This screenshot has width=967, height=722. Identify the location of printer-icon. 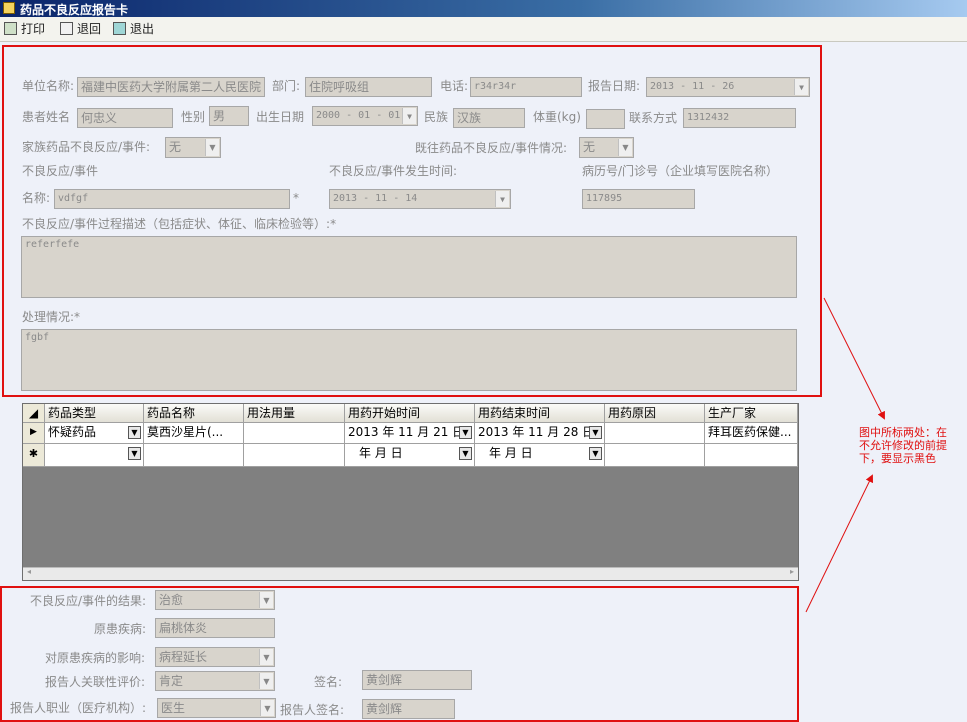
(10, 28).